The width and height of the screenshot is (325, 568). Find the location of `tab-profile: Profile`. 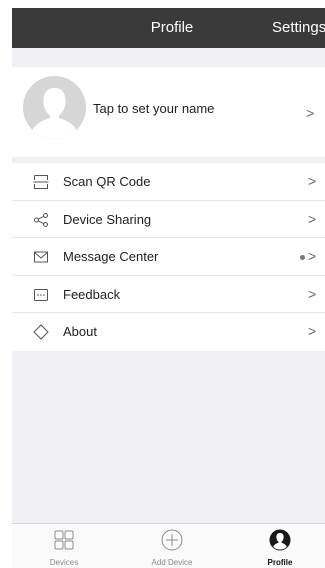

tab-profile: Profile is located at coordinates (280, 546).